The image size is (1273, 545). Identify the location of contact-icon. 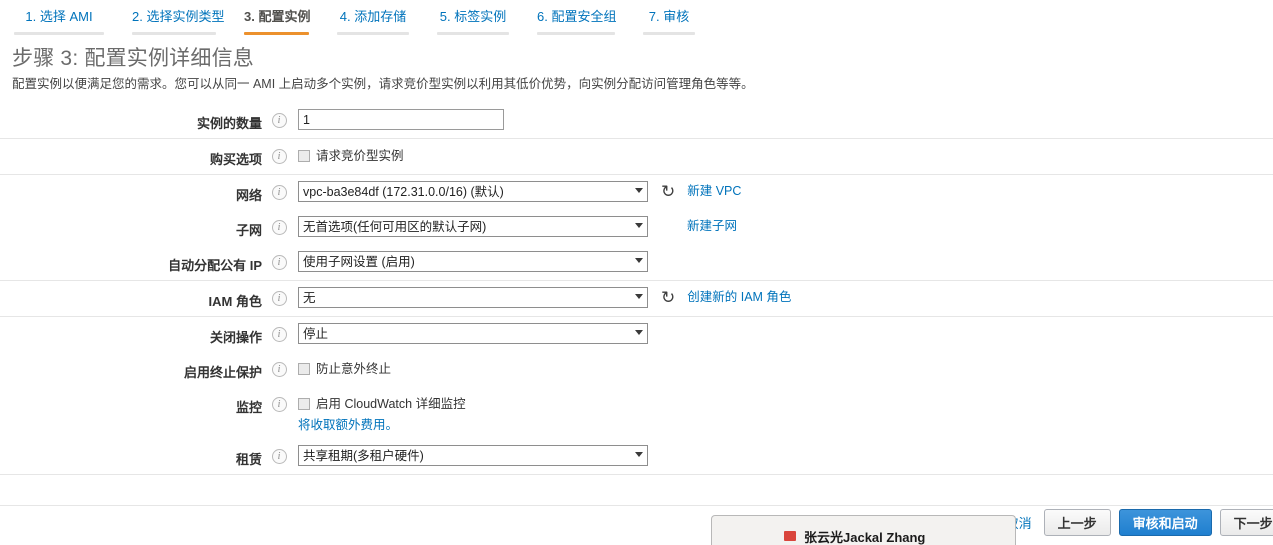
(790, 535).